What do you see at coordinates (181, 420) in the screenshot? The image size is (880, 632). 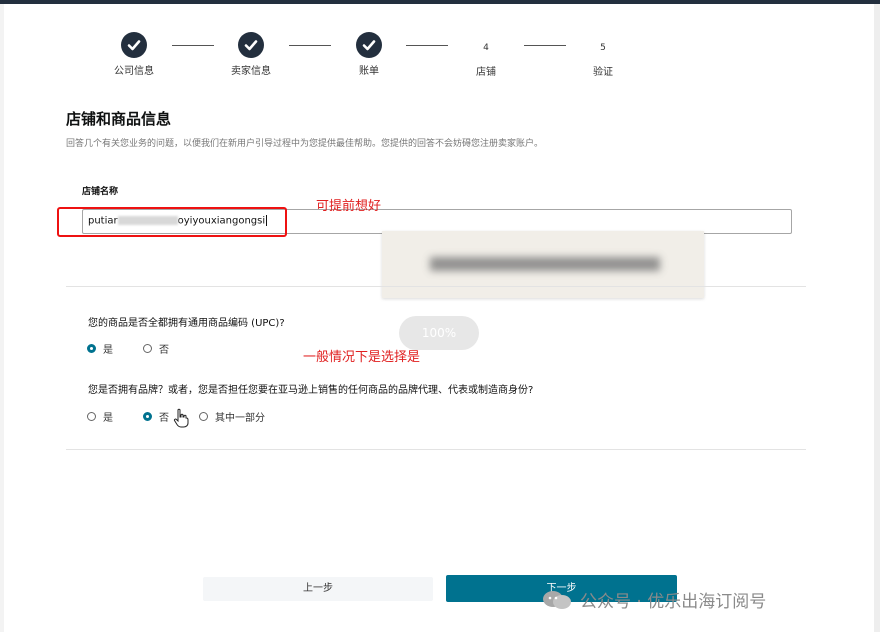 I see `hand-cursor-icon` at bounding box center [181, 420].